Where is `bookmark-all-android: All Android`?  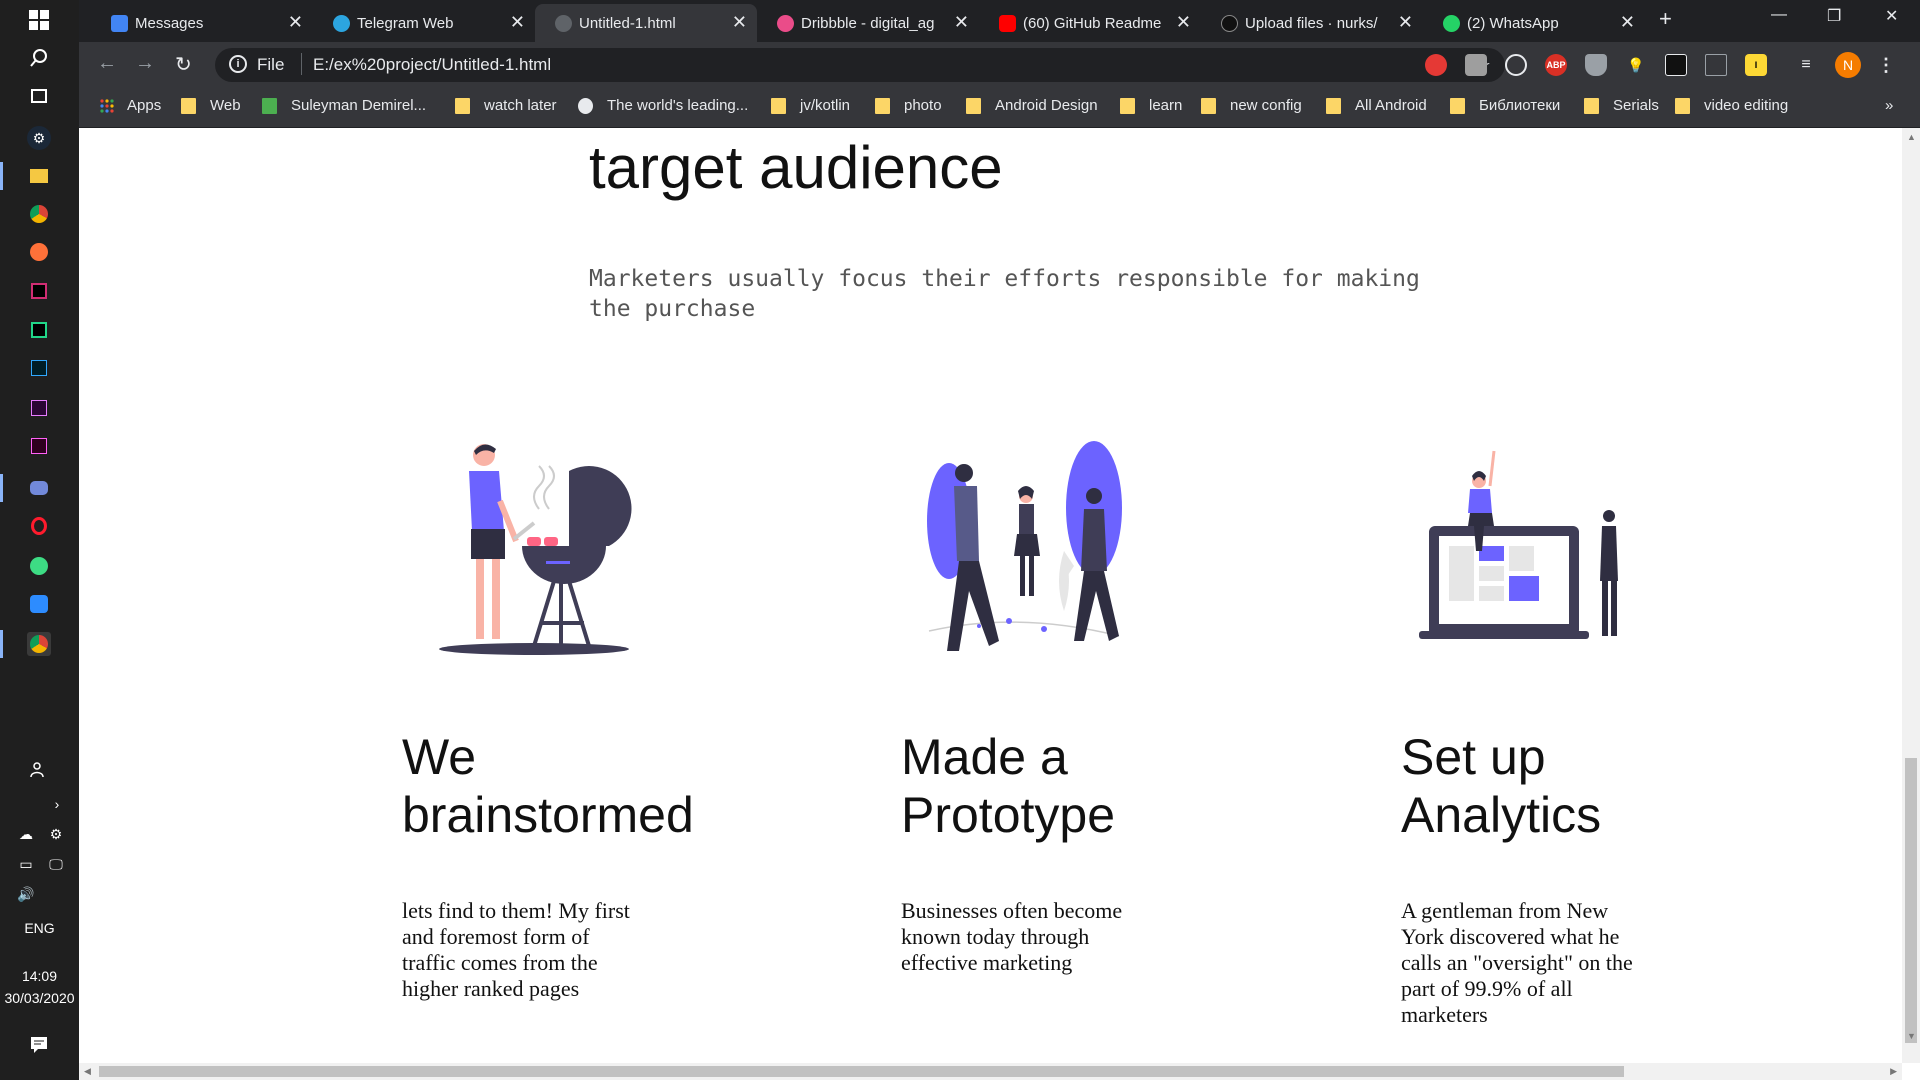
bookmark-all-android: All Android is located at coordinates (1376, 105).